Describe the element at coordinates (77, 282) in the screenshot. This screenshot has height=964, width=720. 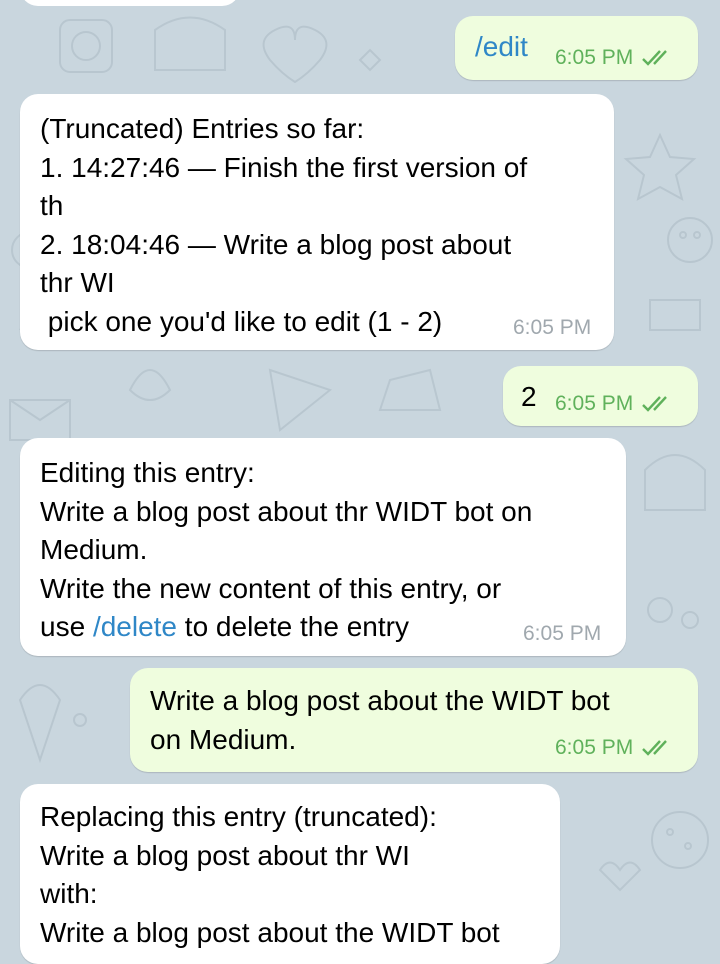
I see `message-line: thr WI` at that location.